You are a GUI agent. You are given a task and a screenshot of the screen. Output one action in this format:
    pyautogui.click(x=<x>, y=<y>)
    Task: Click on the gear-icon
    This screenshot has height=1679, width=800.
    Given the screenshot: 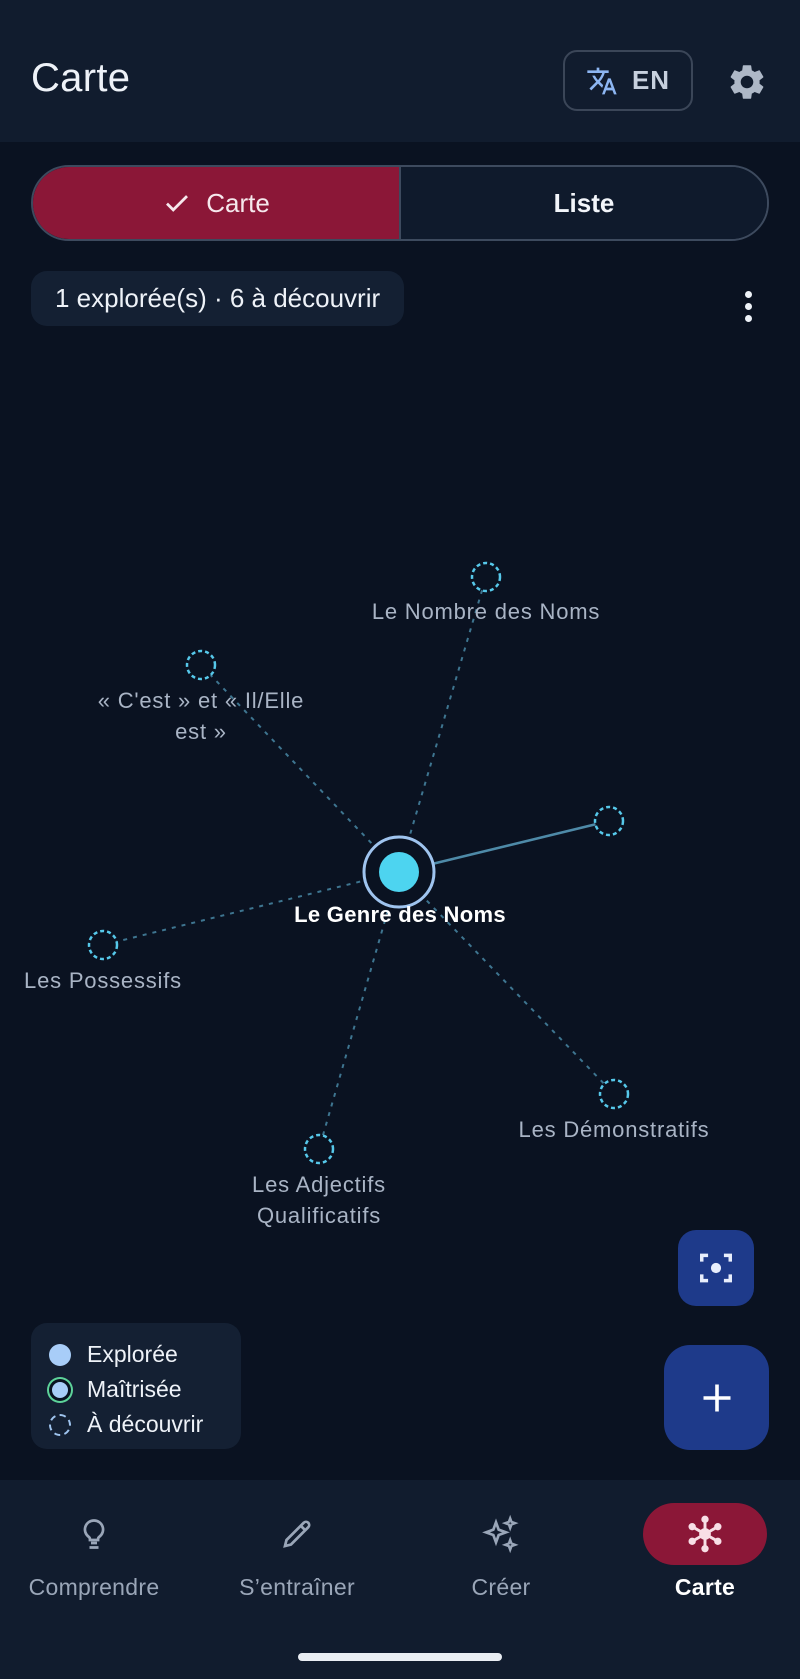 What is the action you would take?
    pyautogui.click(x=747, y=82)
    